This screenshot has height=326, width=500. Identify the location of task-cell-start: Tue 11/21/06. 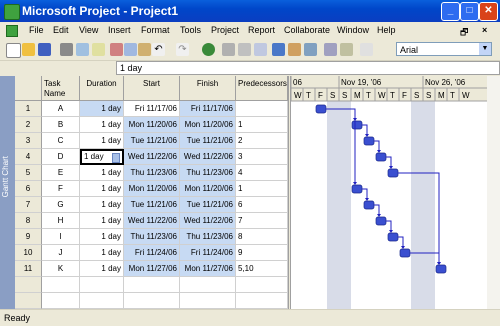
(152, 141).